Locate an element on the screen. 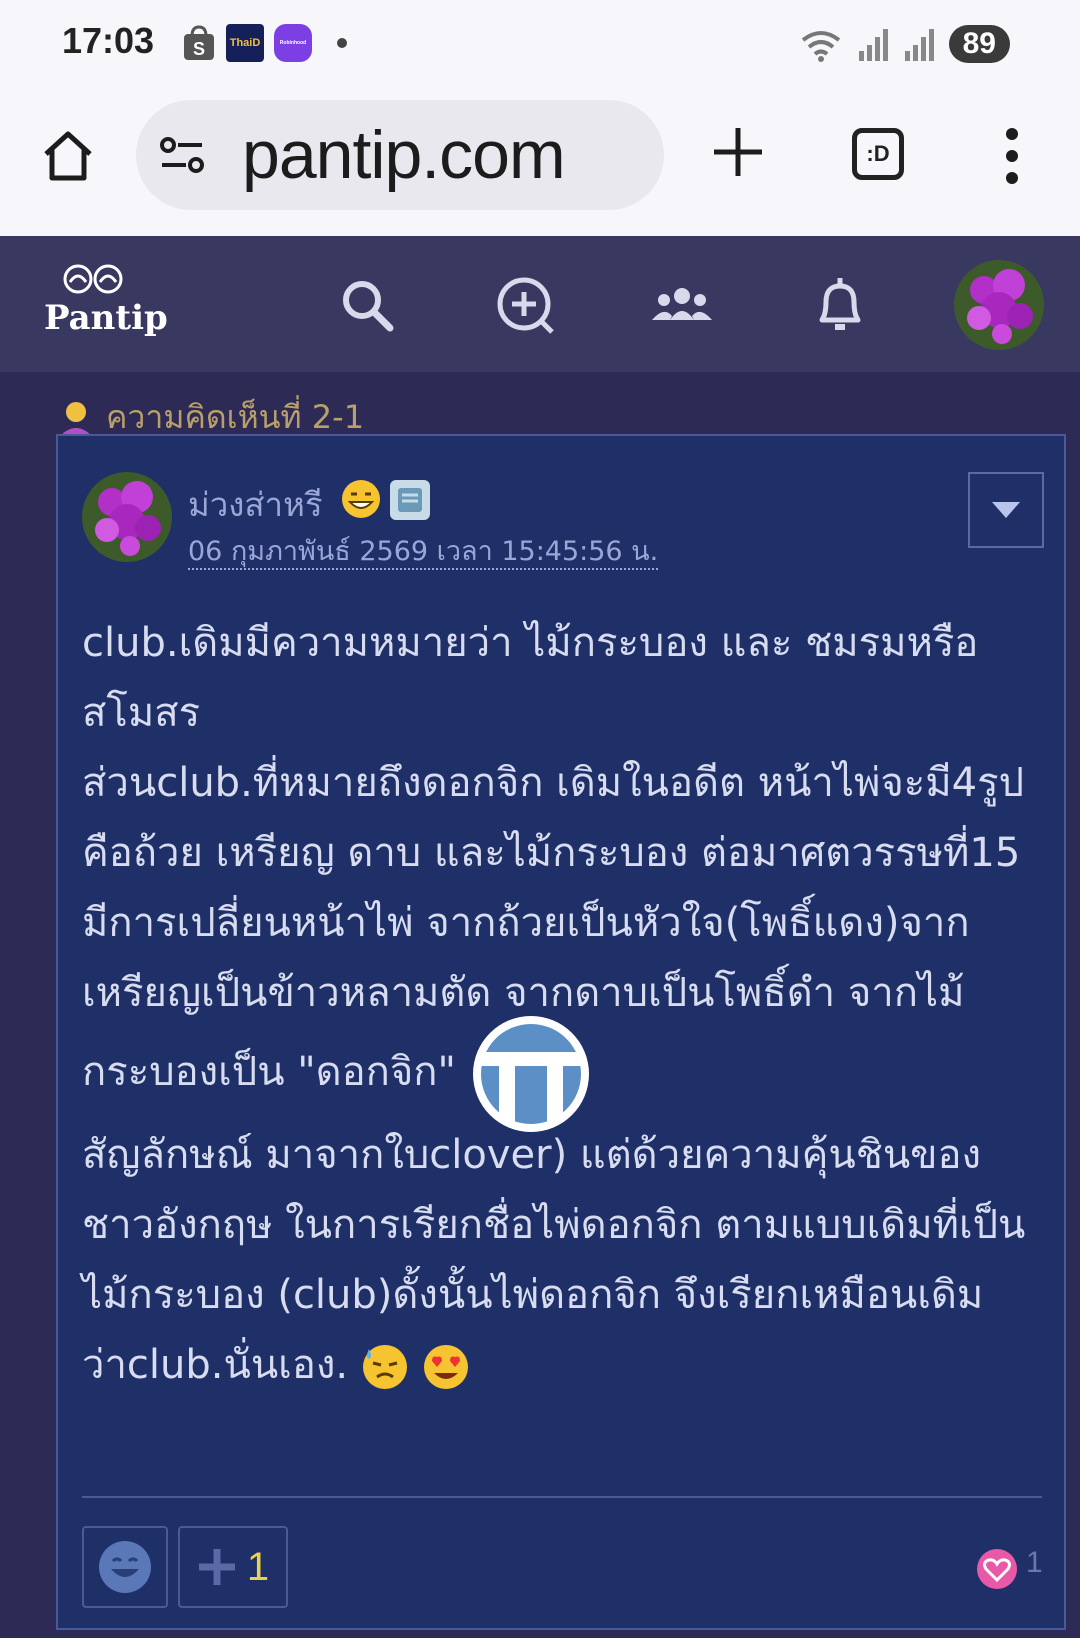  shopee-icon: S is located at coordinates (199, 42).